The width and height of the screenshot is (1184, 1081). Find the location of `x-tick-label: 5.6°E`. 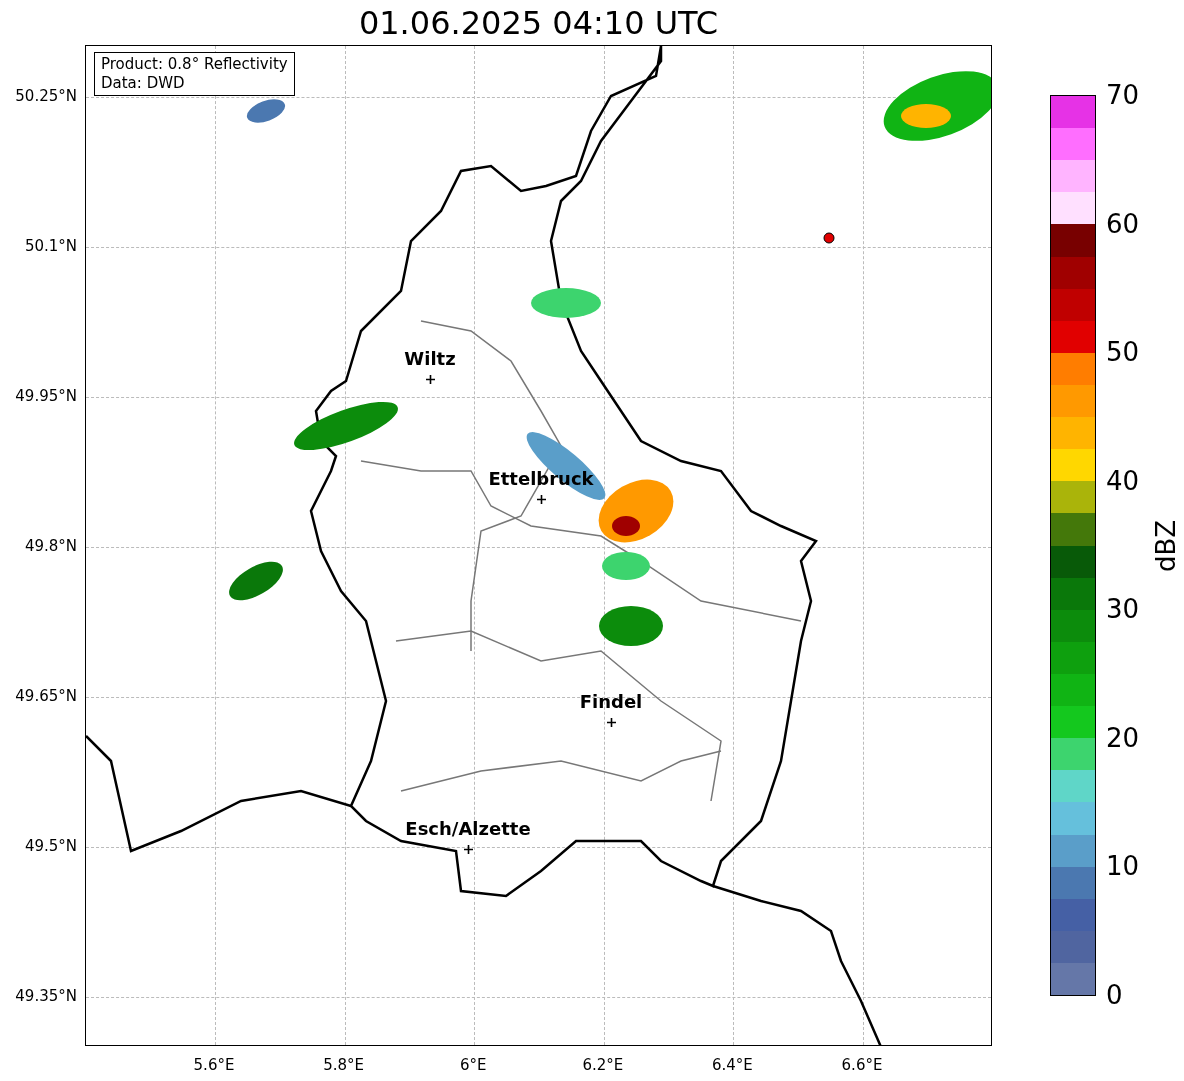

x-tick-label: 5.6°E is located at coordinates (214, 1065).